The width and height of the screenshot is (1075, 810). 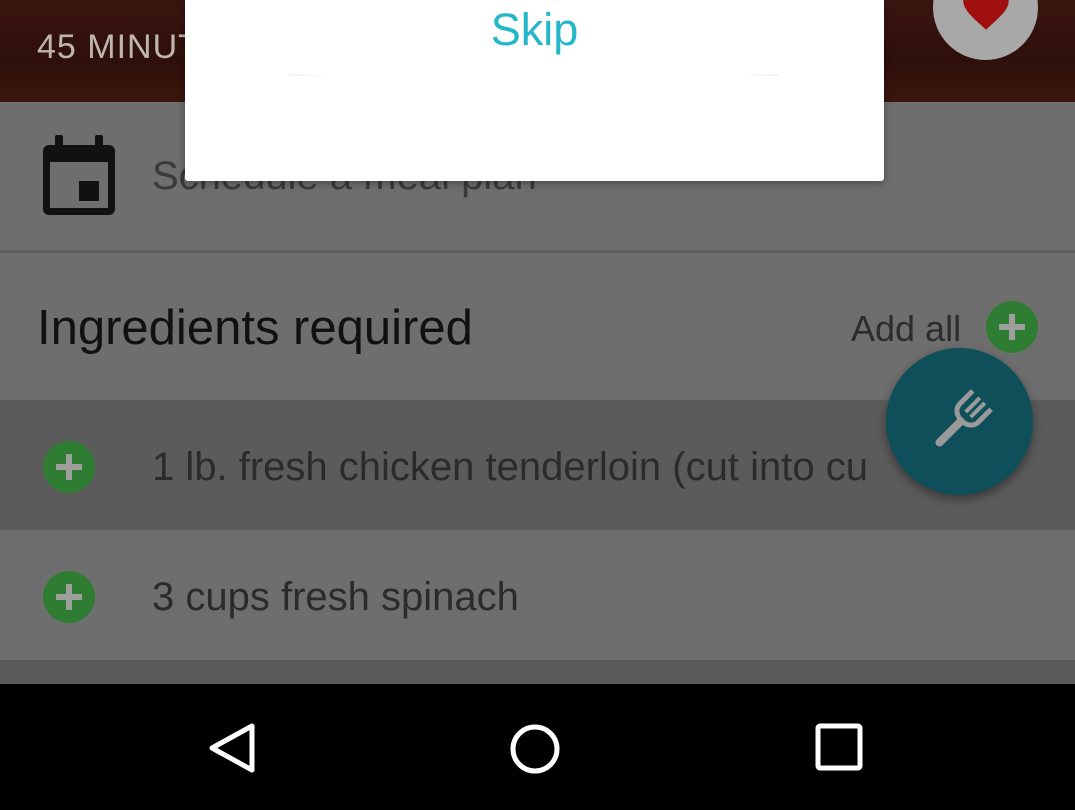 What do you see at coordinates (534, 90) in the screenshot?
I see `dialog-panel: Skip` at bounding box center [534, 90].